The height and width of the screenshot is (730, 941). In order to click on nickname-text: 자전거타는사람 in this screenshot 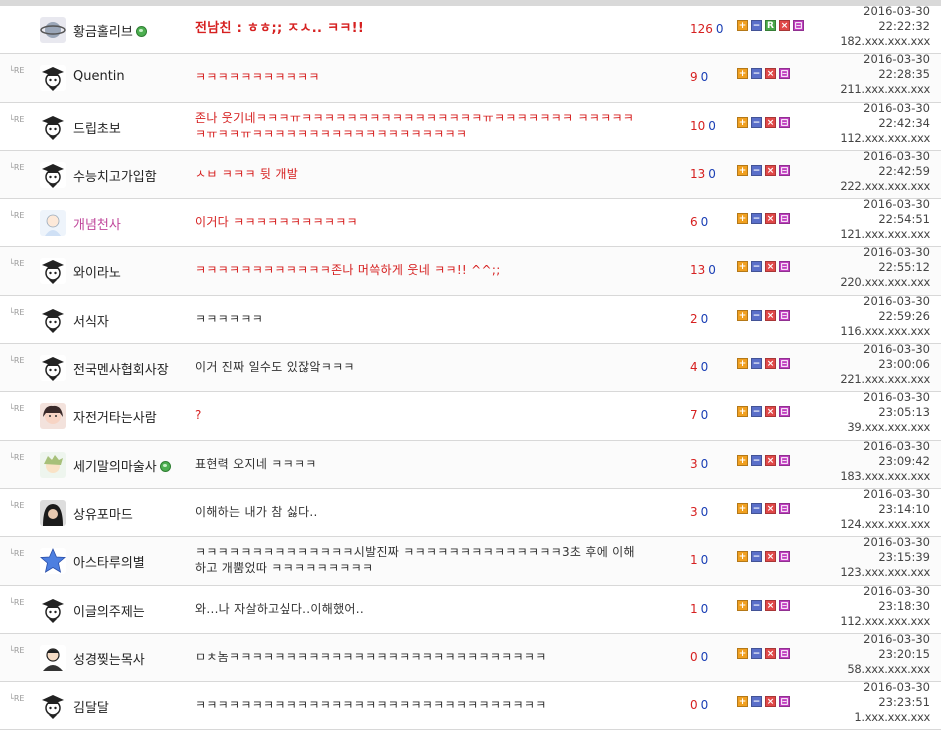, I will do `click(115, 418)`.